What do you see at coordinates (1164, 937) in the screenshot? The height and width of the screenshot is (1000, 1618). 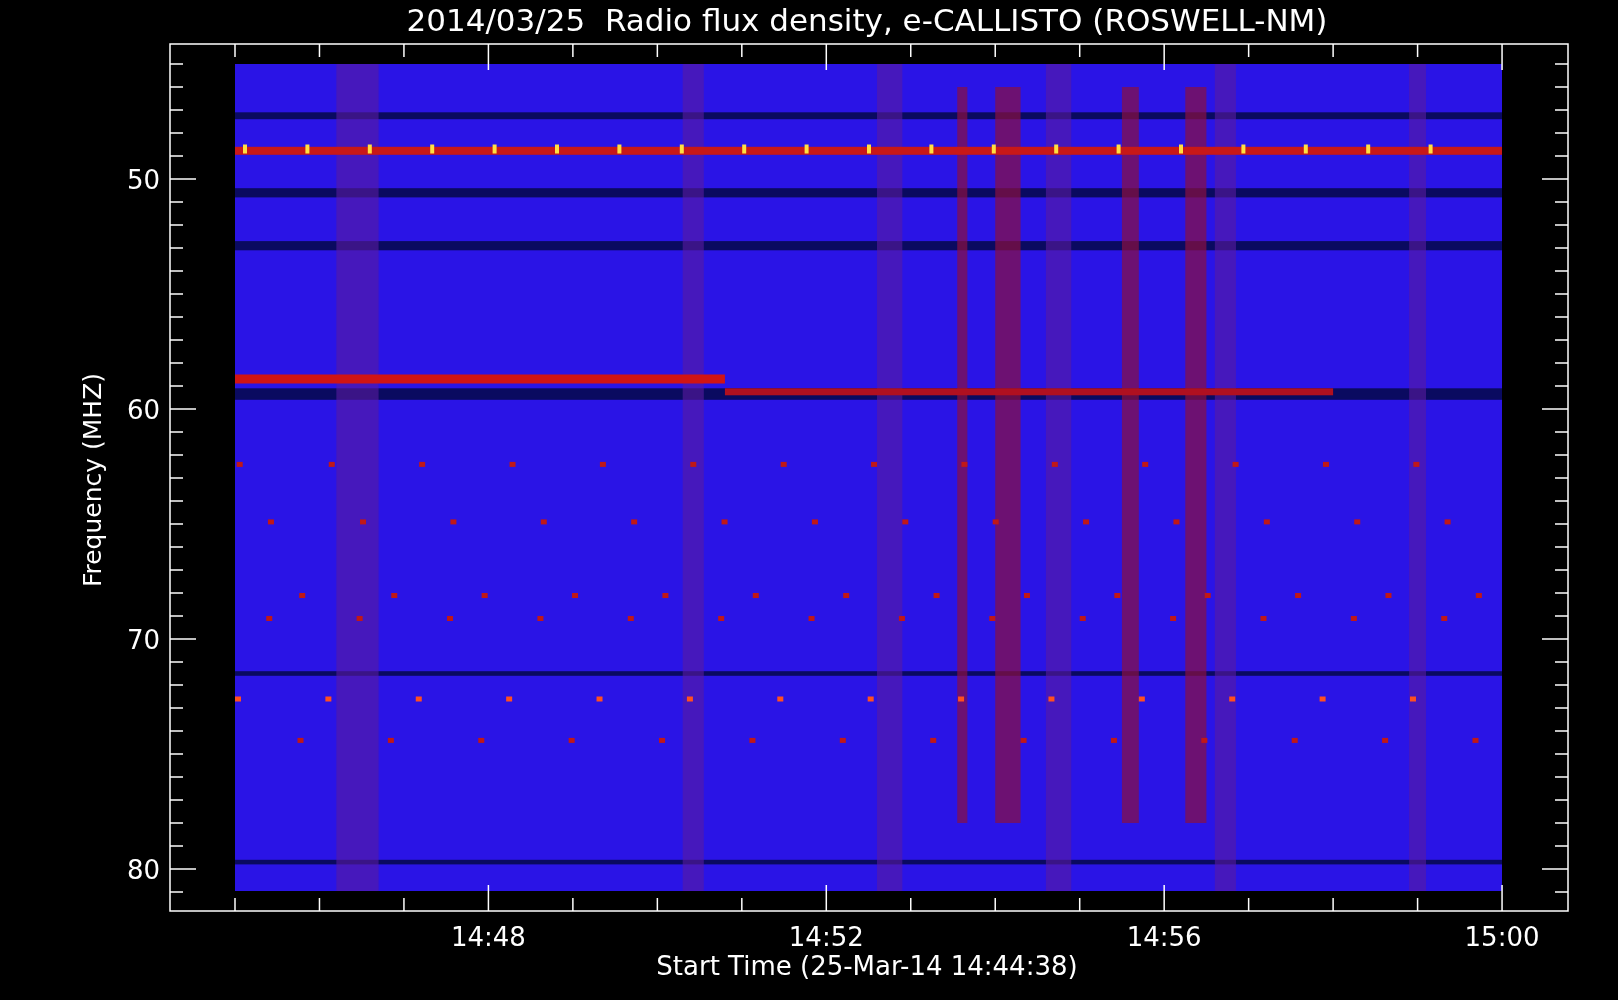 I see `x-tick-label: 14:56` at bounding box center [1164, 937].